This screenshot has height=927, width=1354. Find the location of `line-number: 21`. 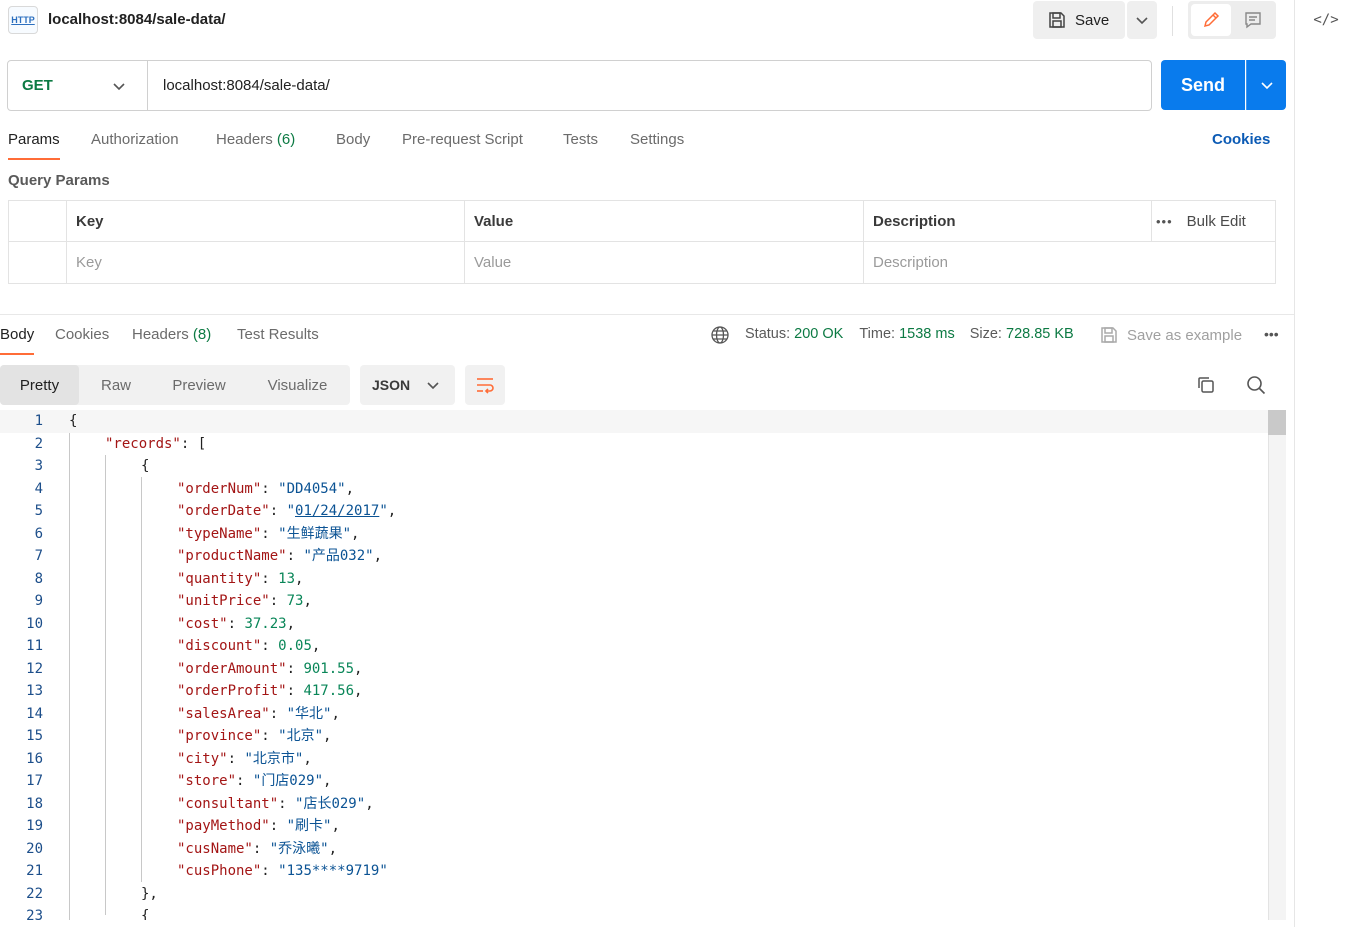

line-number: 21 is located at coordinates (34, 871).